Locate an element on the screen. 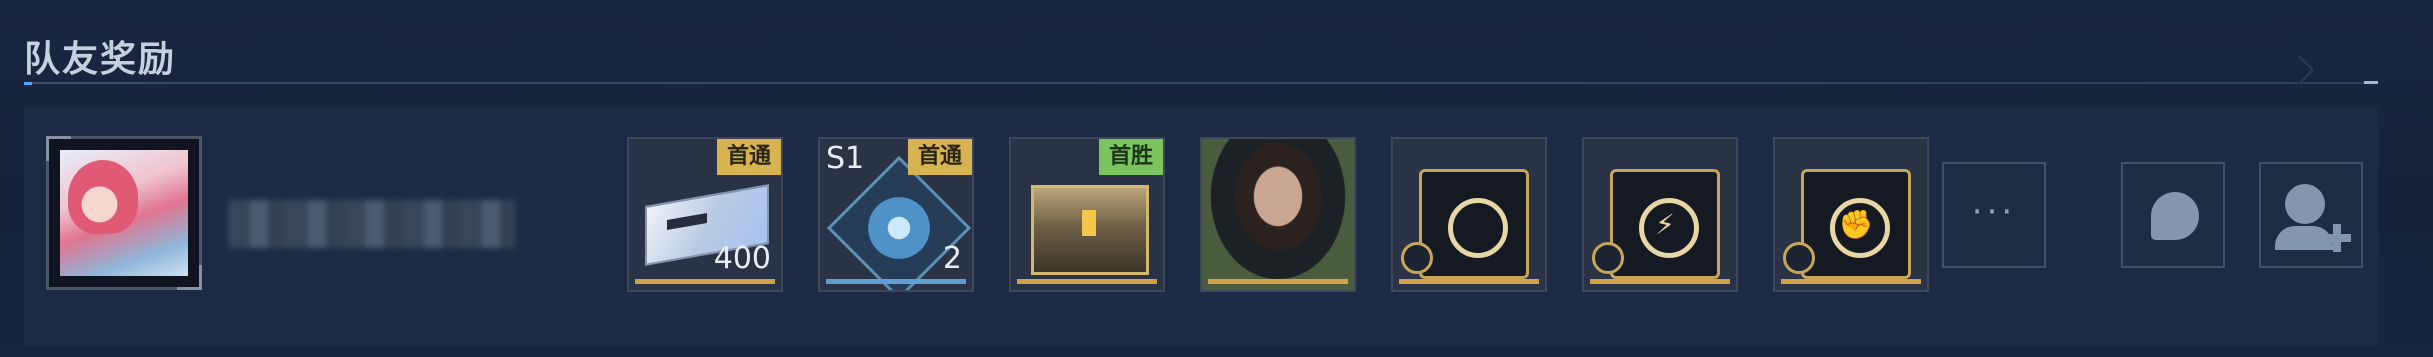 The image size is (2433, 357). section-title: 队友奖励 is located at coordinates (100, 59).